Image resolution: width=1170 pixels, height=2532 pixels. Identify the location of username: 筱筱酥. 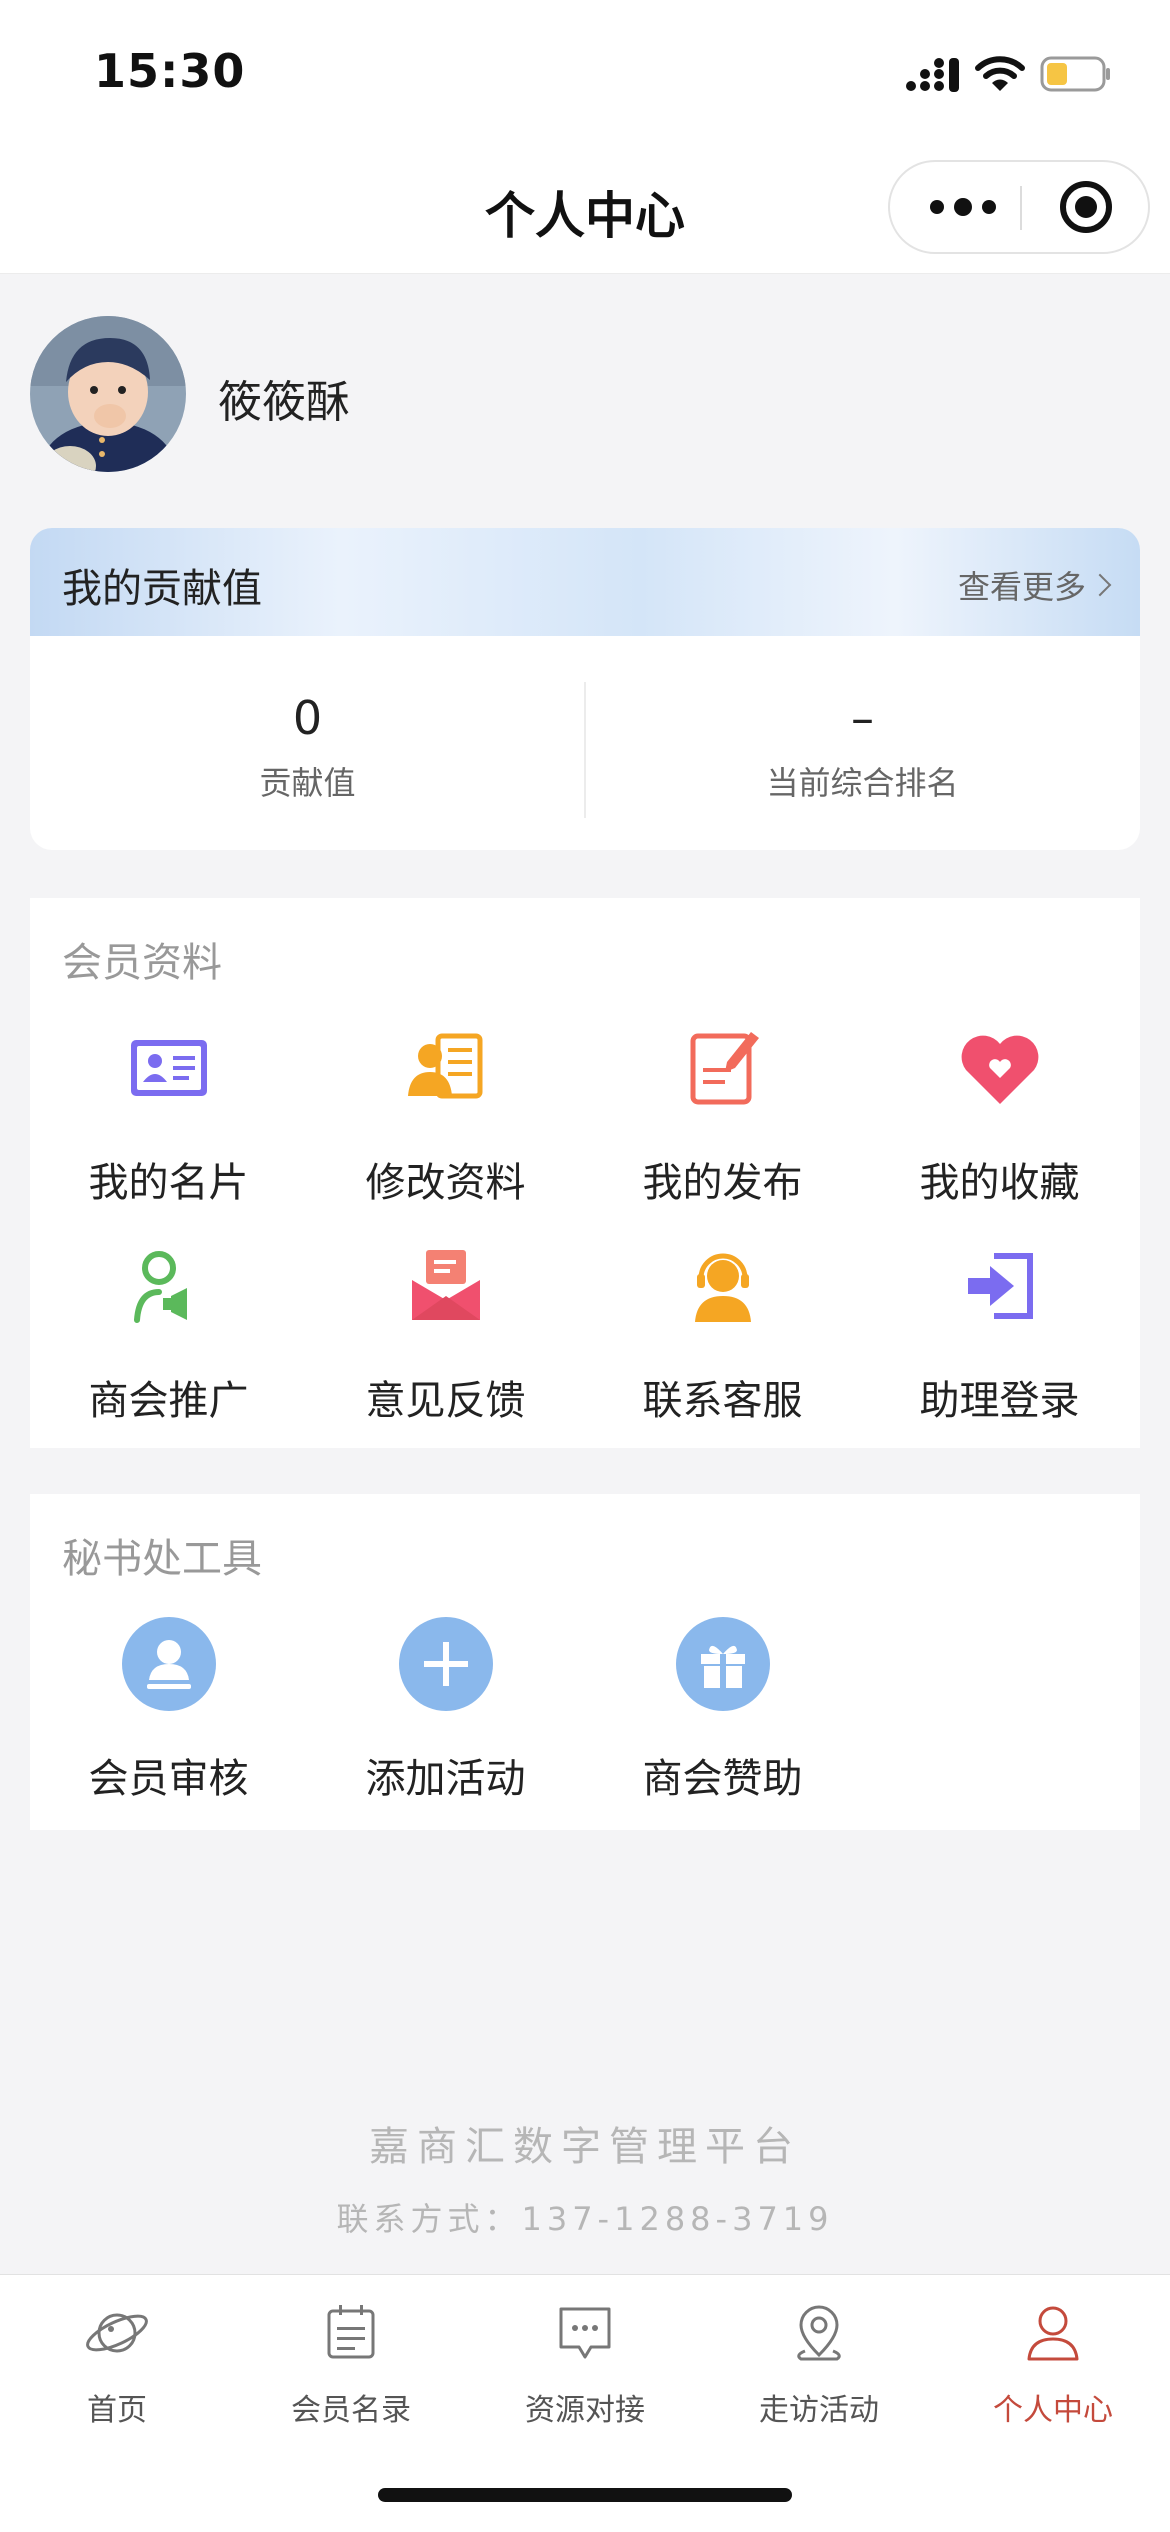
(284, 402).